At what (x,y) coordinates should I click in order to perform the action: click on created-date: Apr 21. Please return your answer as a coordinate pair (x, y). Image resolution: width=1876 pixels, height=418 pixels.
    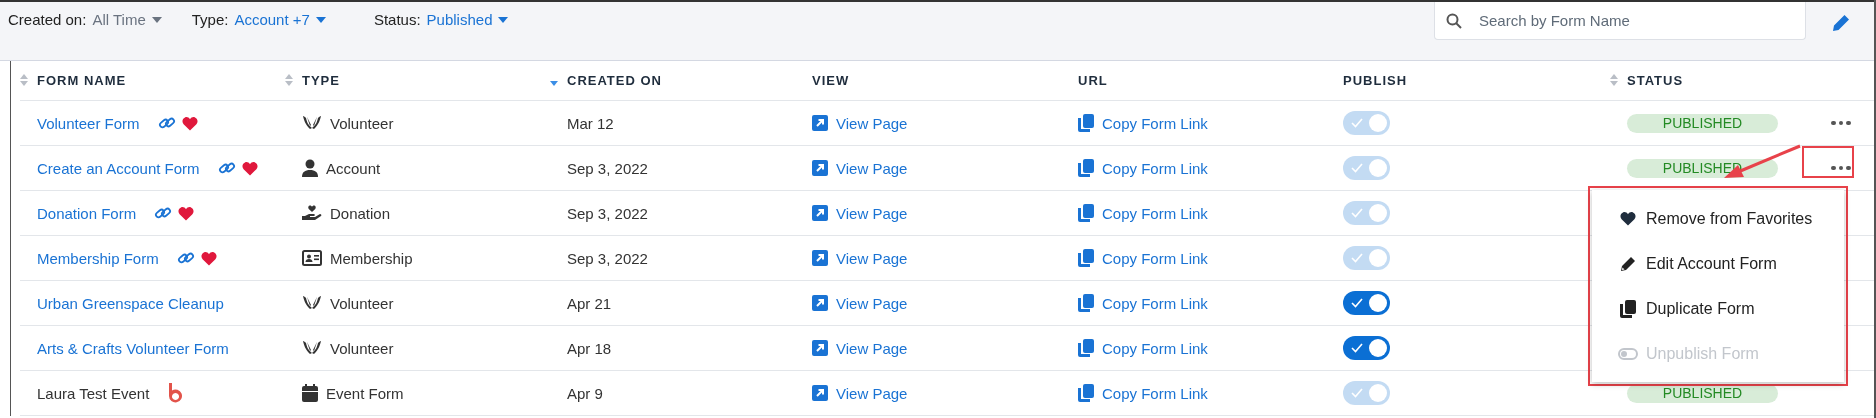
    Looking at the image, I should click on (589, 303).